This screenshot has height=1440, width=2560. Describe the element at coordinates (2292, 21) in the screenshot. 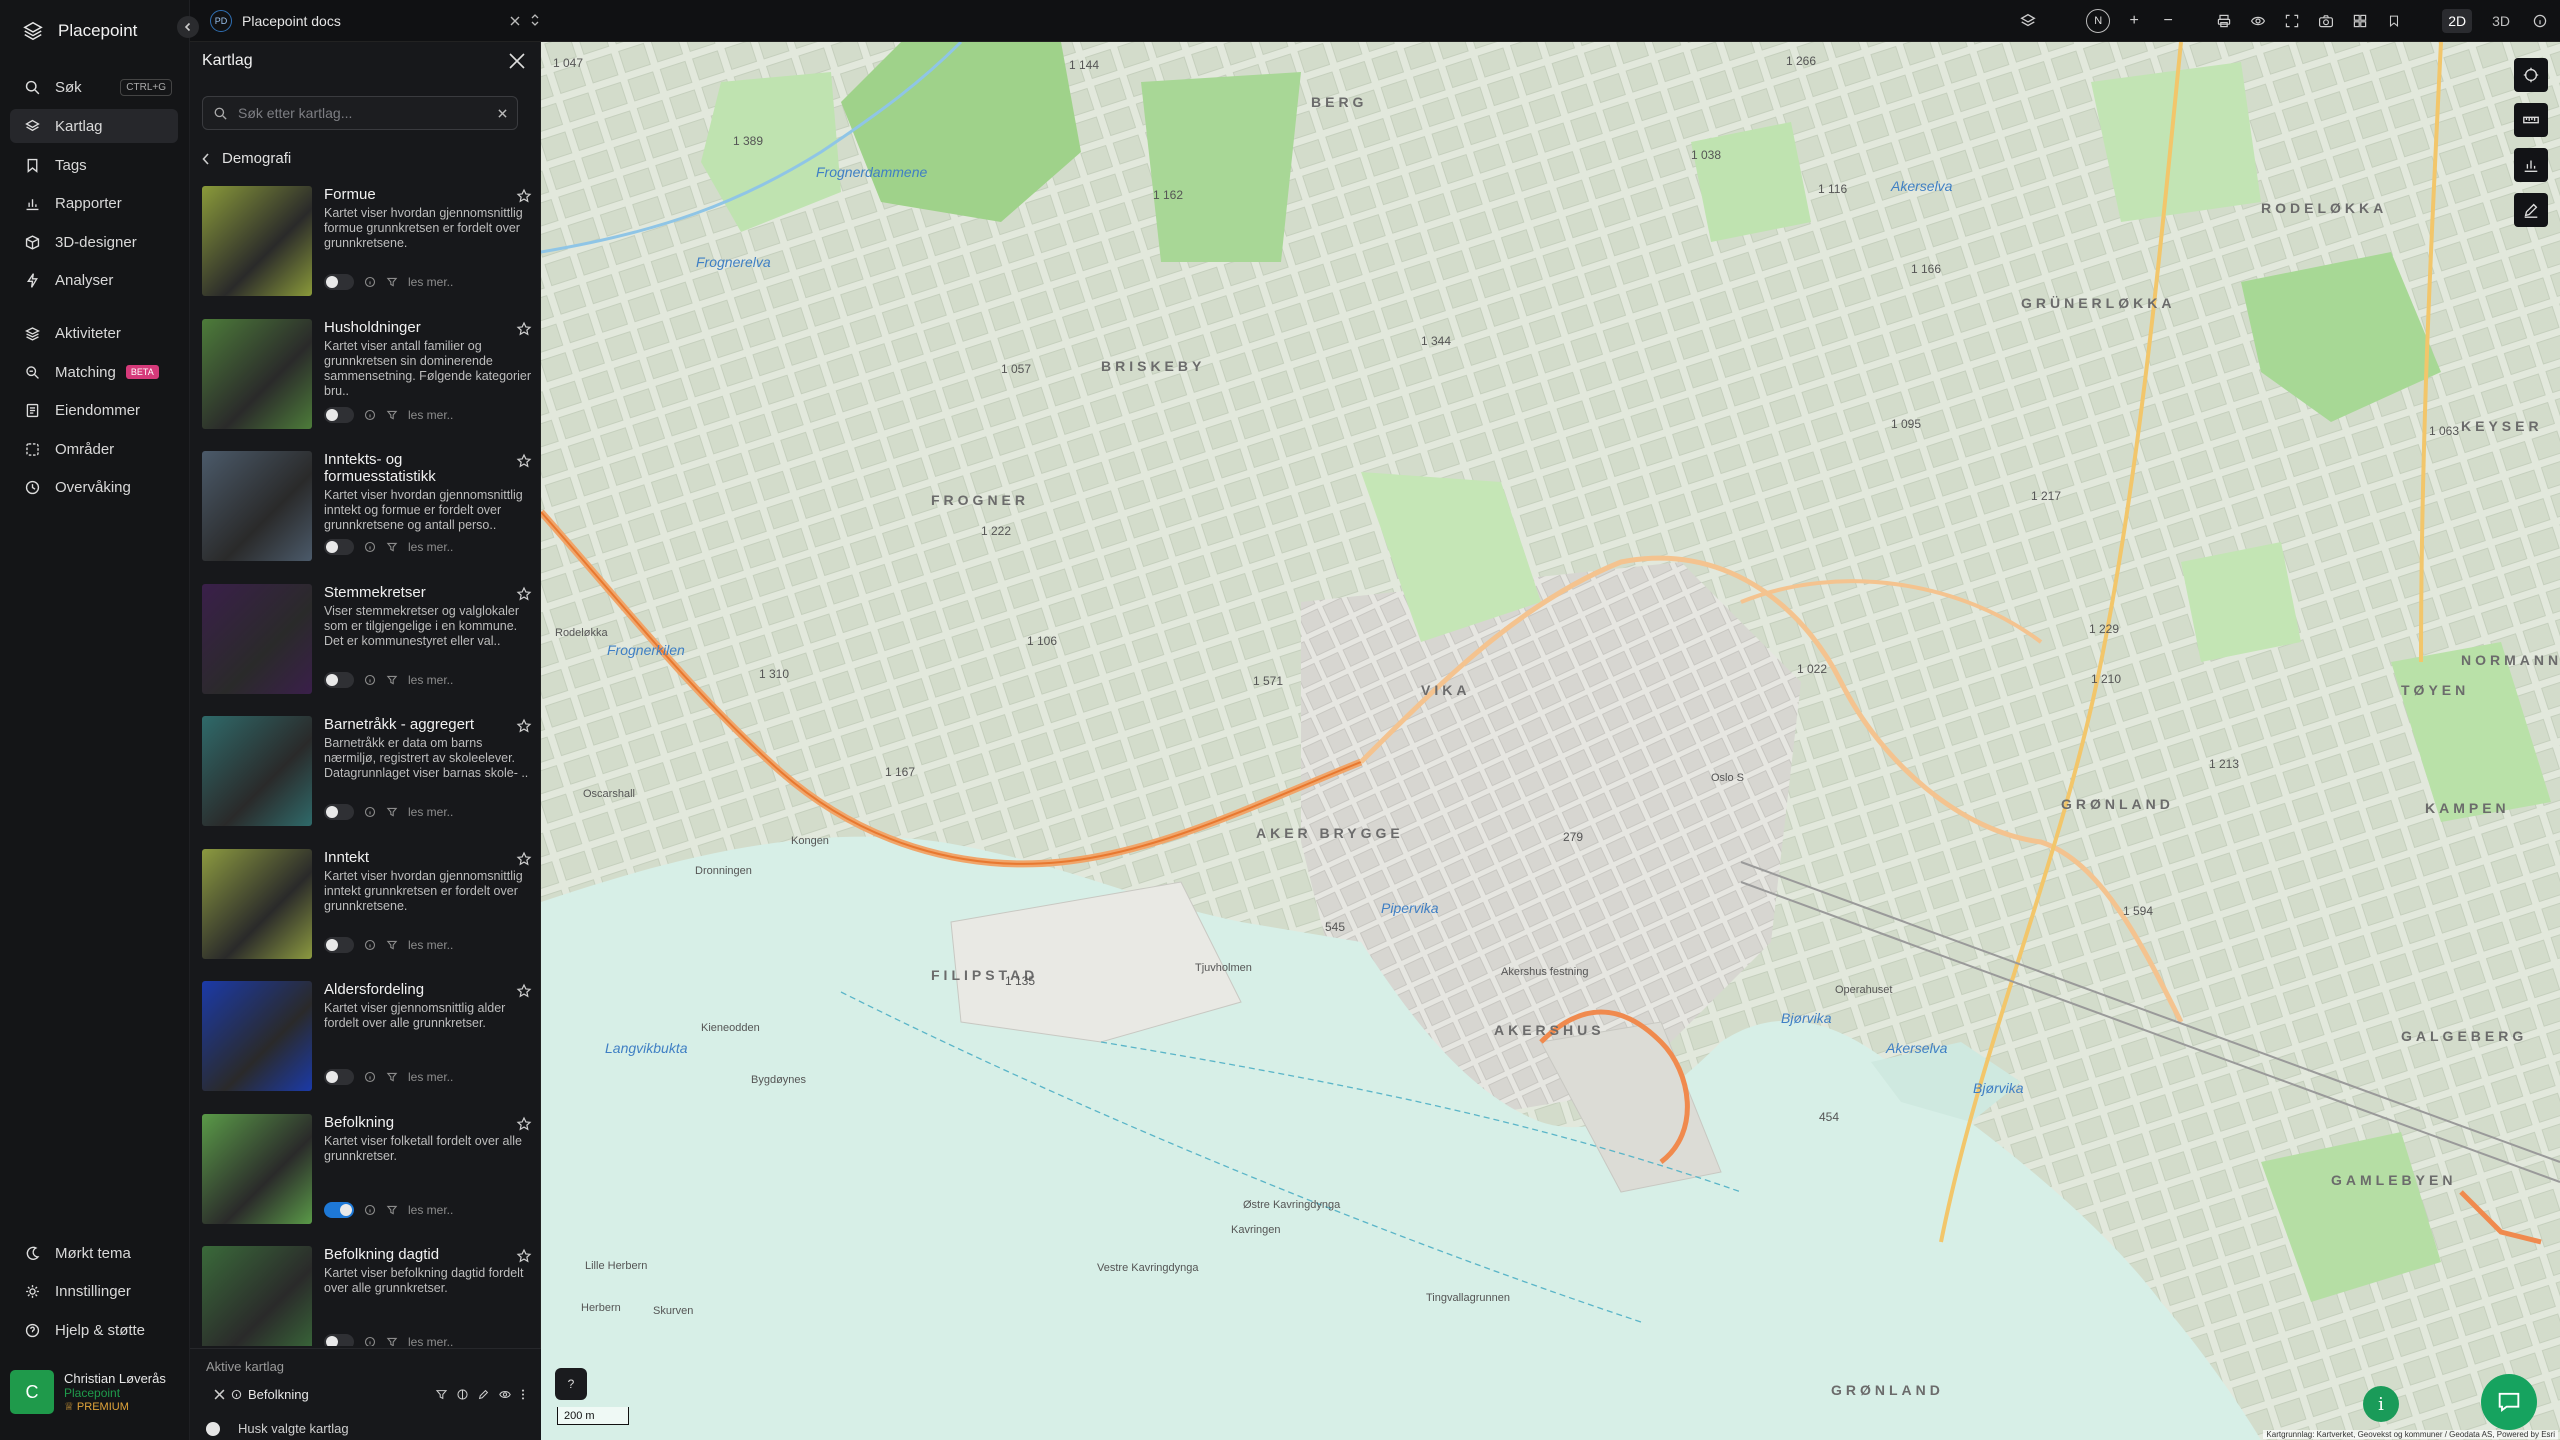

I see `fullscreen-icon` at that location.